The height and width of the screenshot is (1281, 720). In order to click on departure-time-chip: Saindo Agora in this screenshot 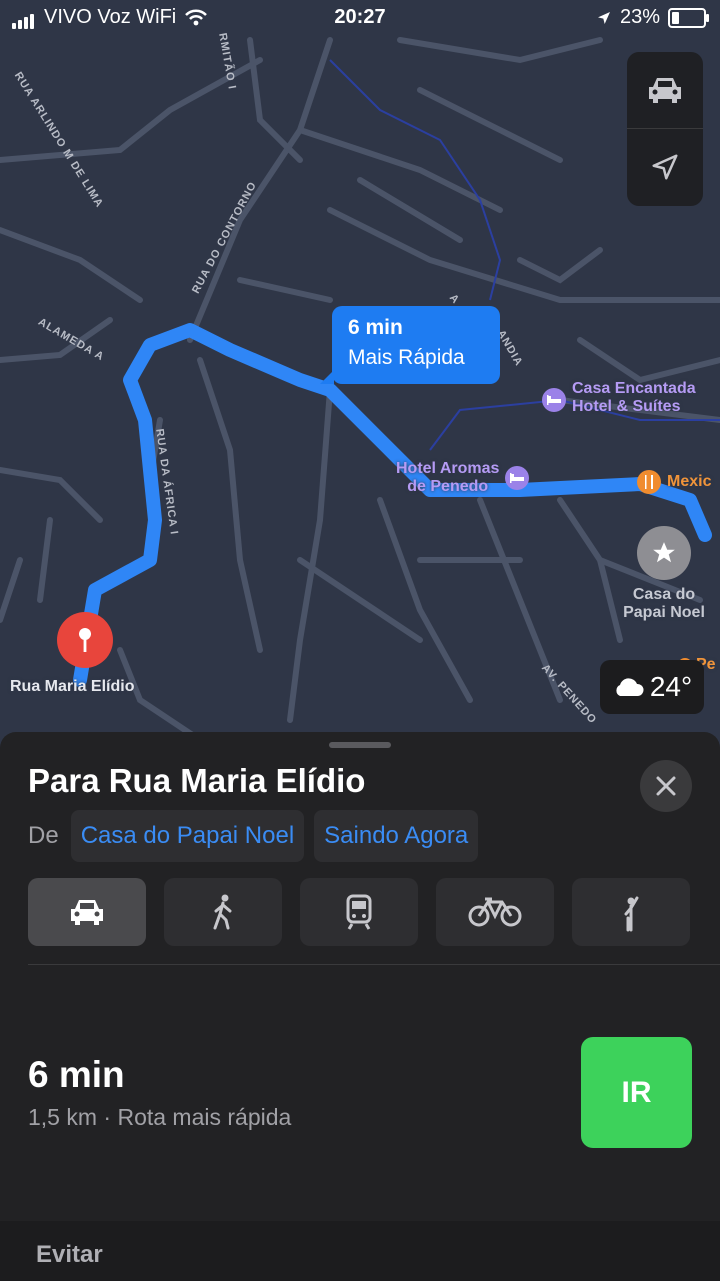, I will do `click(396, 836)`.